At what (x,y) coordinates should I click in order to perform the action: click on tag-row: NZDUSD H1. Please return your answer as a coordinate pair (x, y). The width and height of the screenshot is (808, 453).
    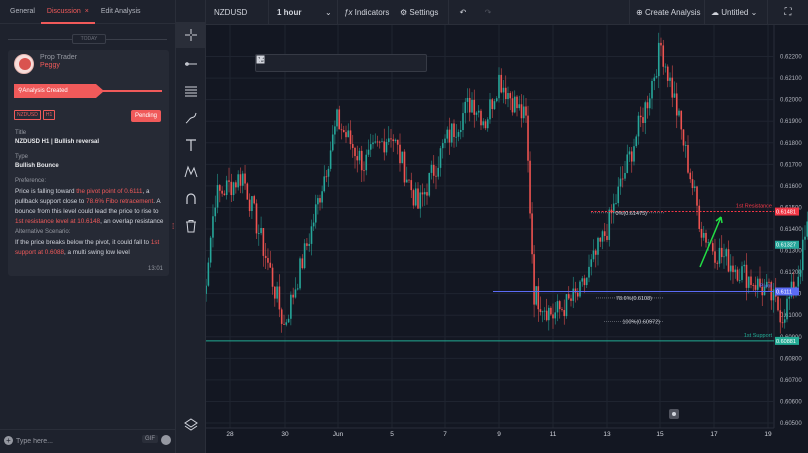
    Looking at the image, I should click on (35, 115).